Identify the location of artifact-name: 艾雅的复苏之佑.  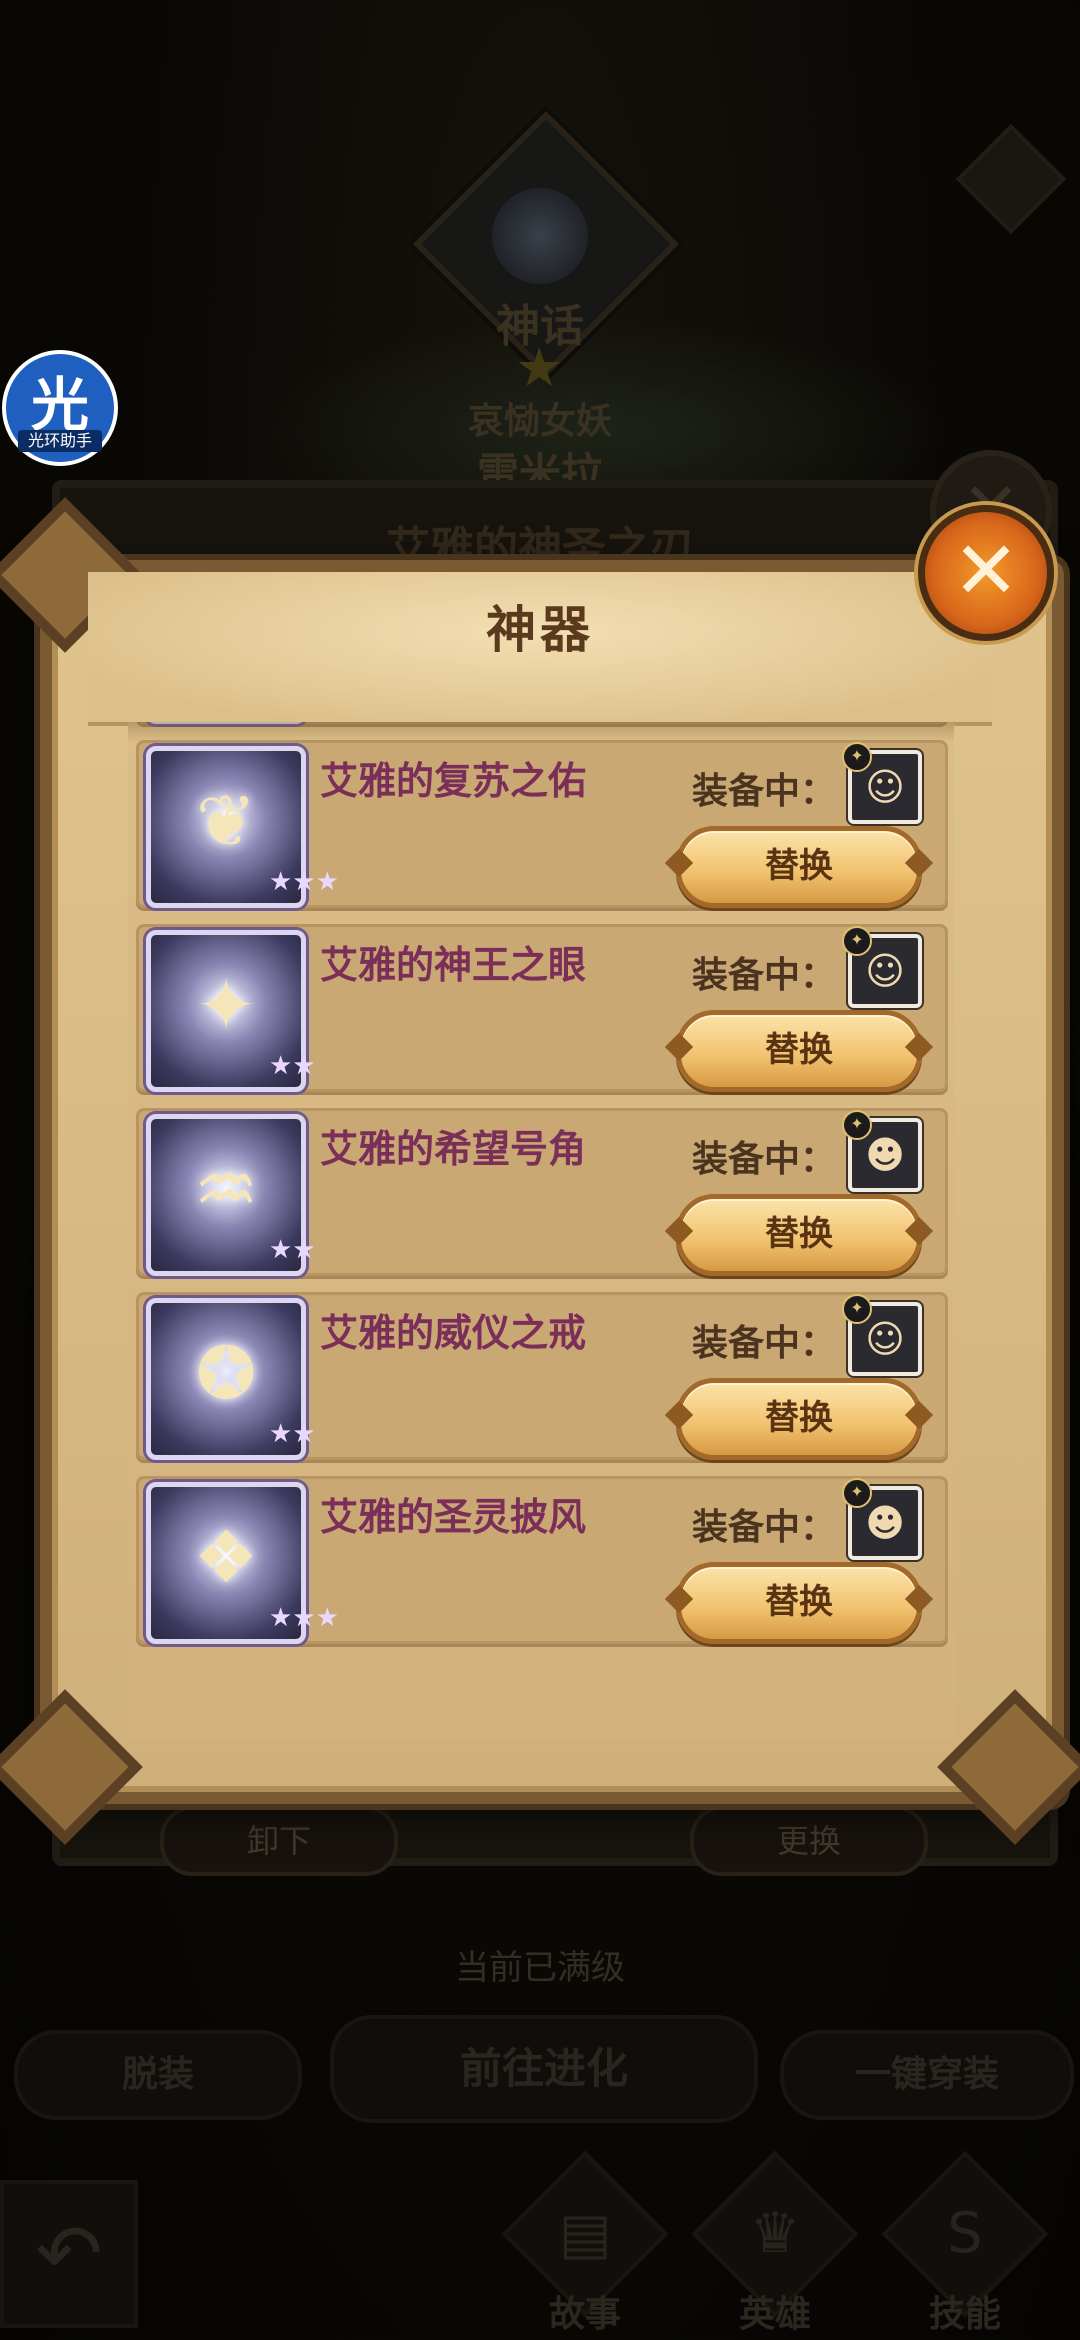
(453, 781).